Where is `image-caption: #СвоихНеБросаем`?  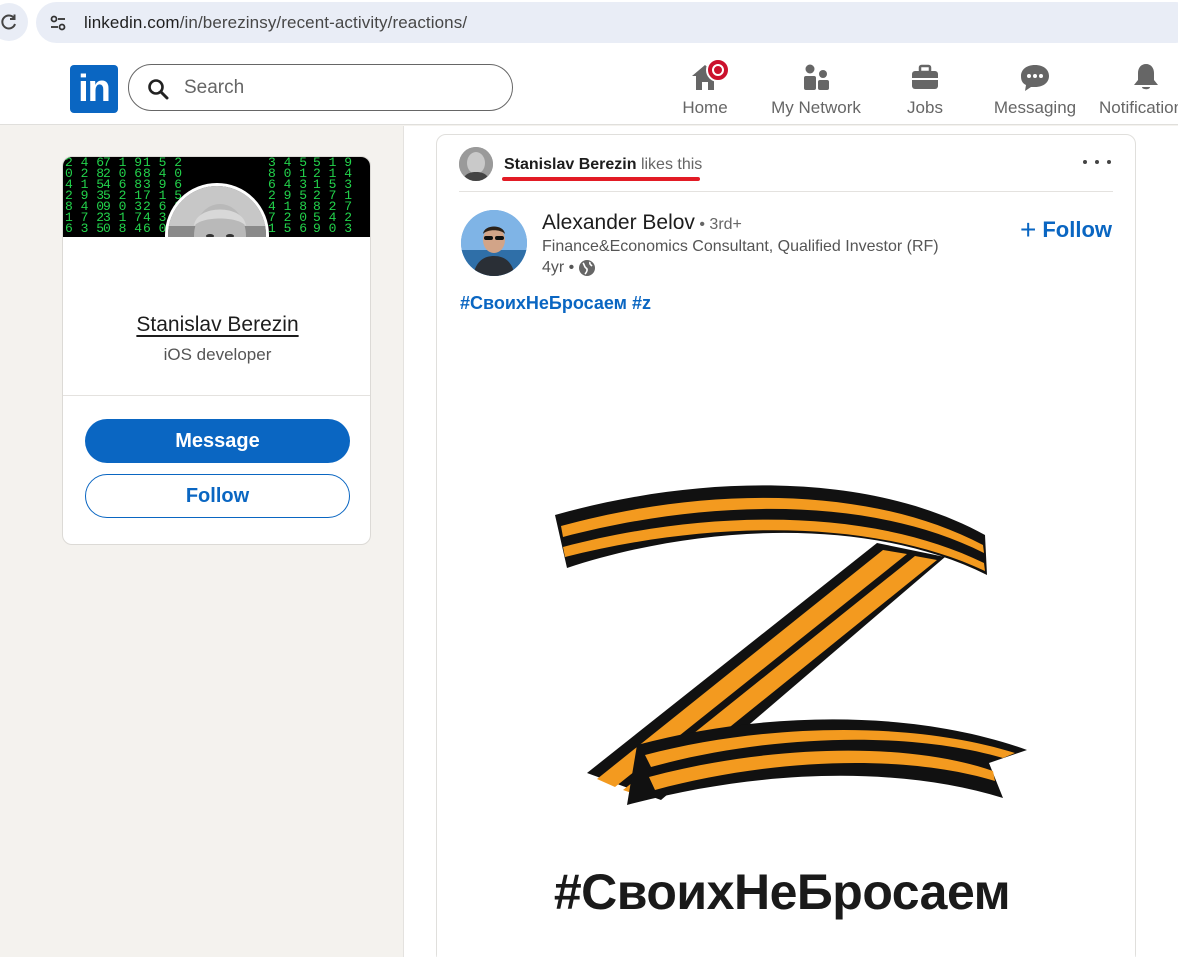
image-caption: #СвоихНеБросаем is located at coordinates (782, 892).